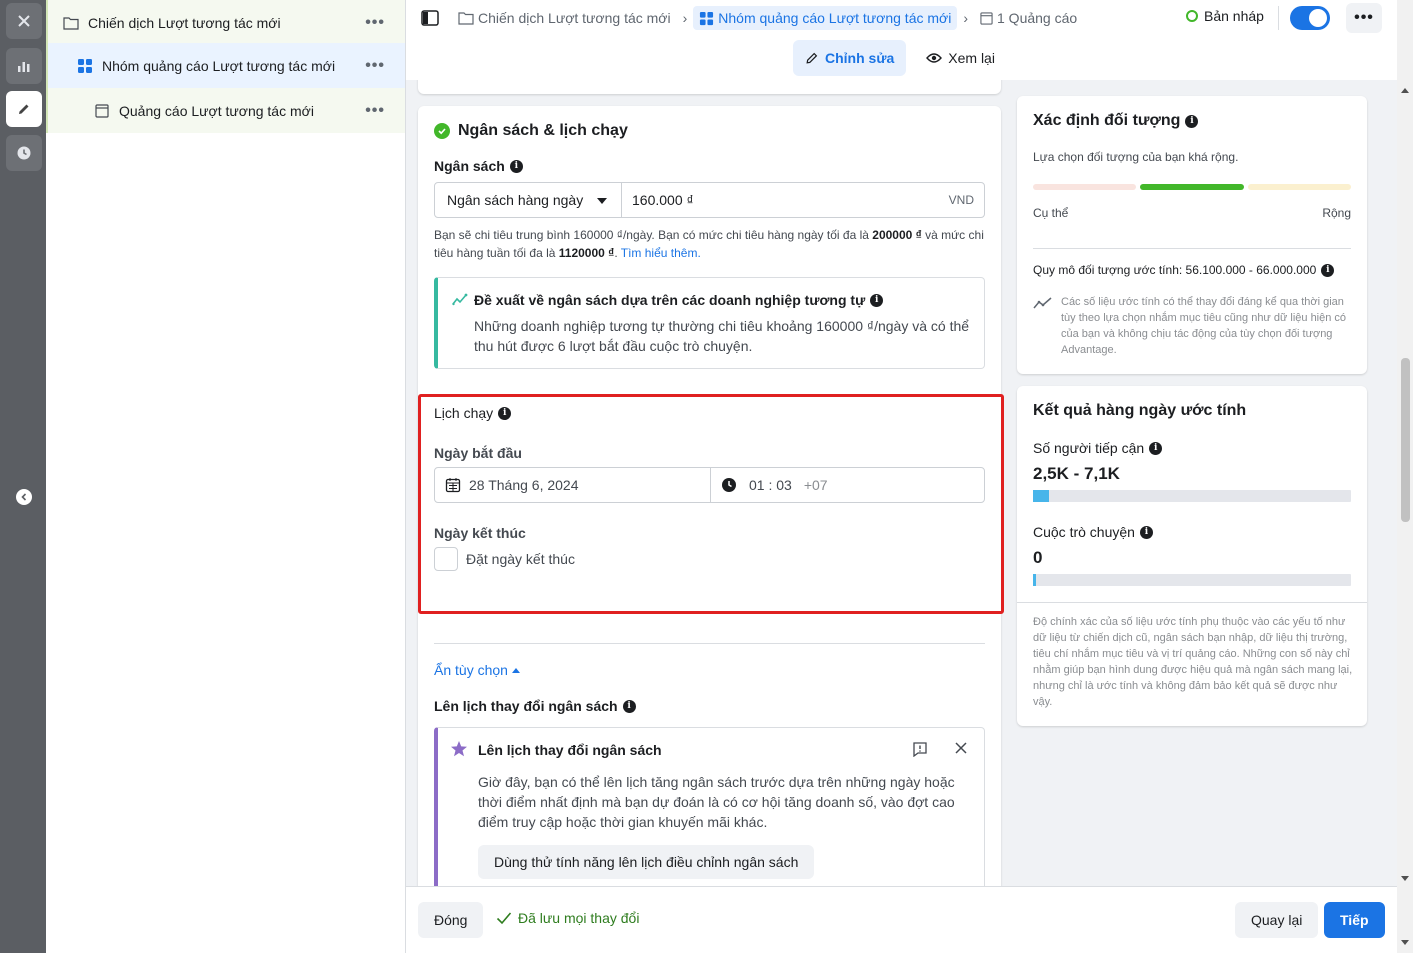 This screenshot has height=953, width=1413. What do you see at coordinates (803, 200) in the screenshot?
I see `budget-amount-input: 160.000 ₫ VND` at bounding box center [803, 200].